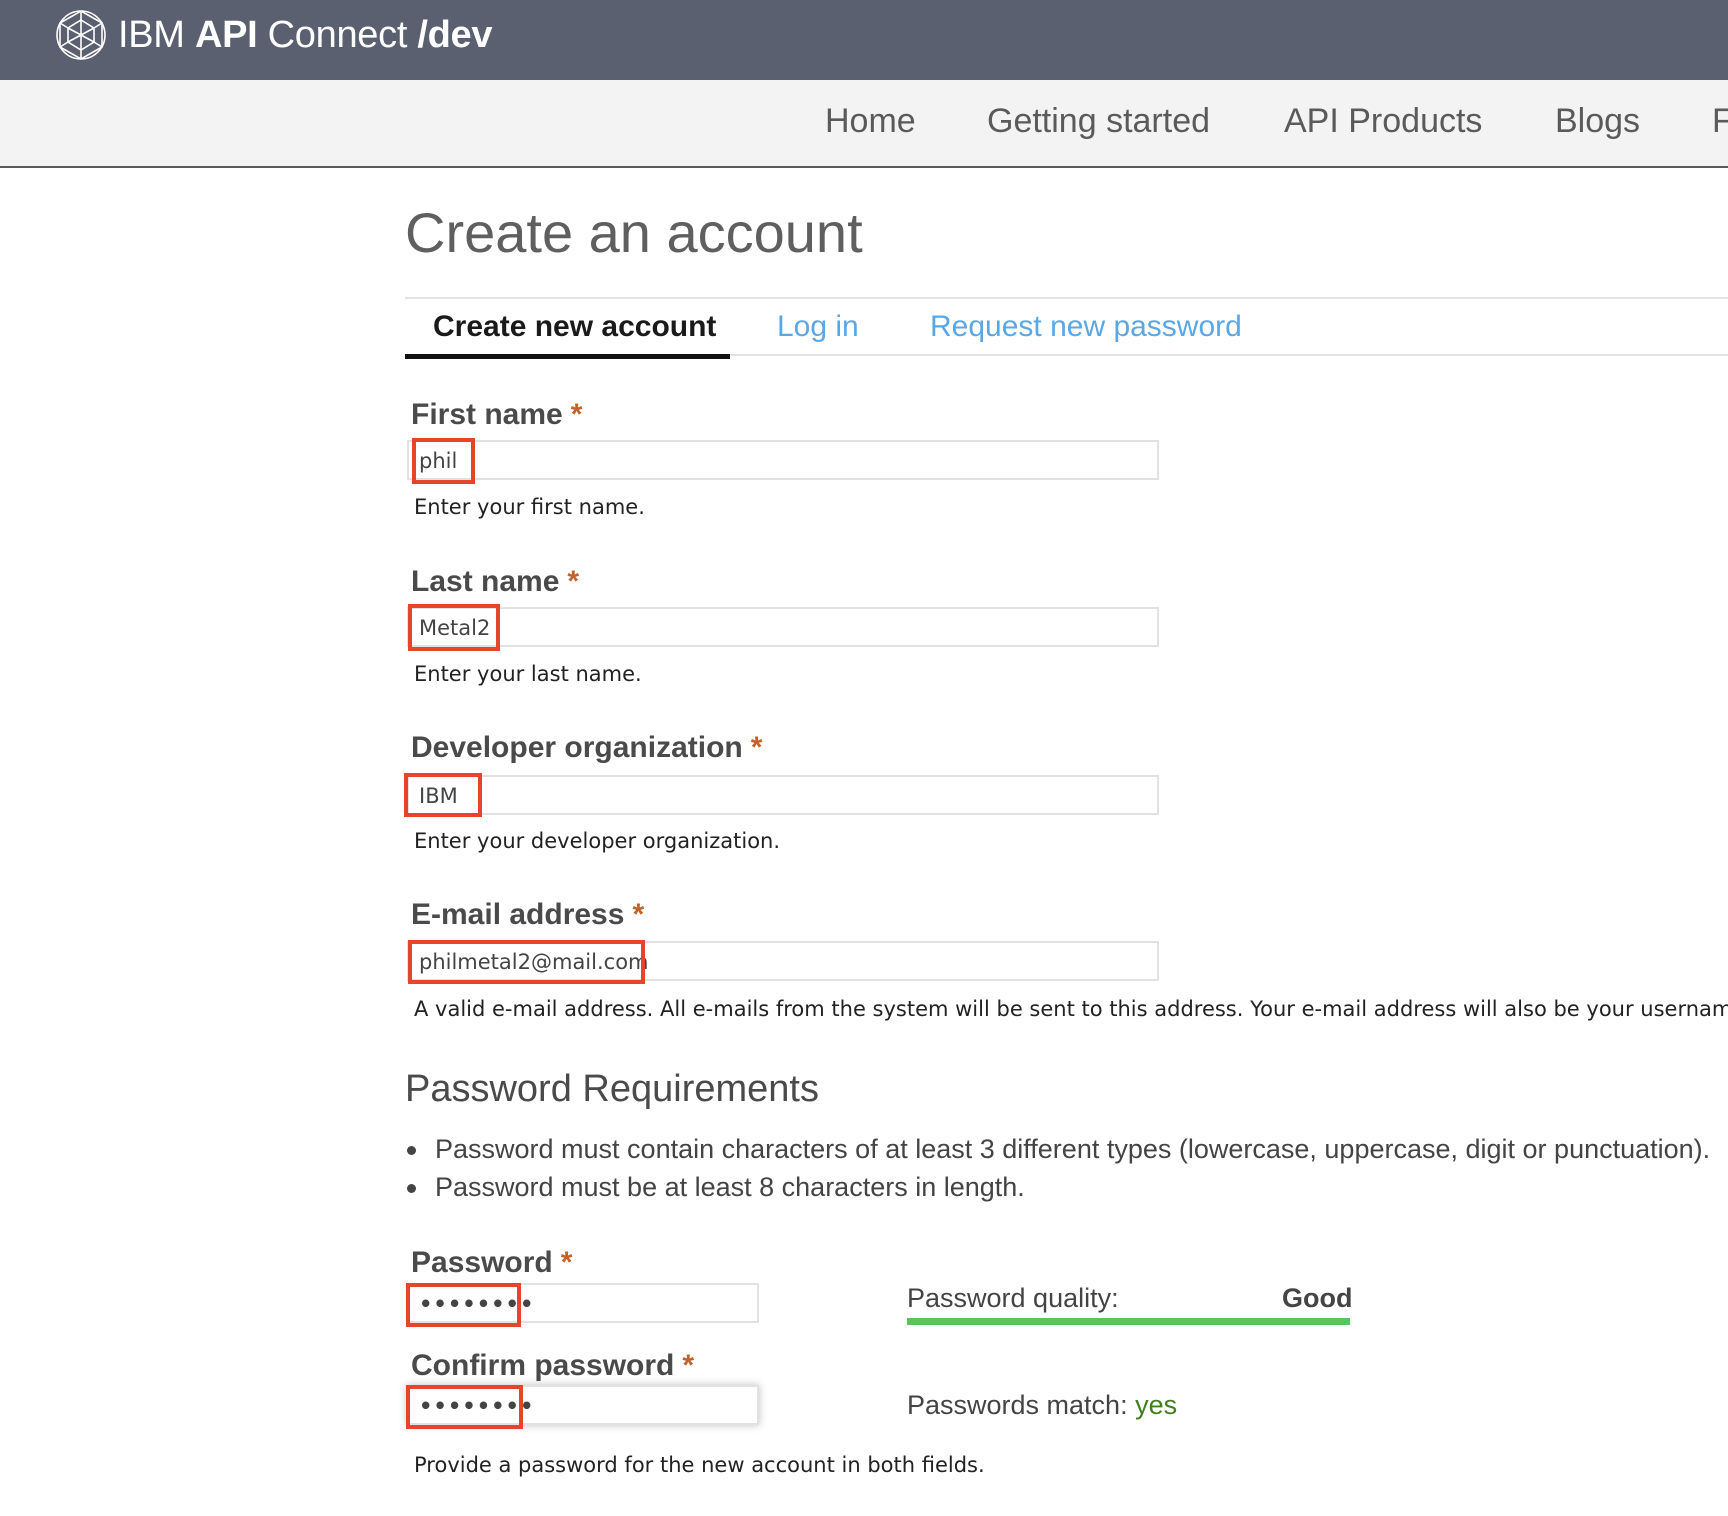  I want to click on brand-prefix: IBM, so click(151, 35).